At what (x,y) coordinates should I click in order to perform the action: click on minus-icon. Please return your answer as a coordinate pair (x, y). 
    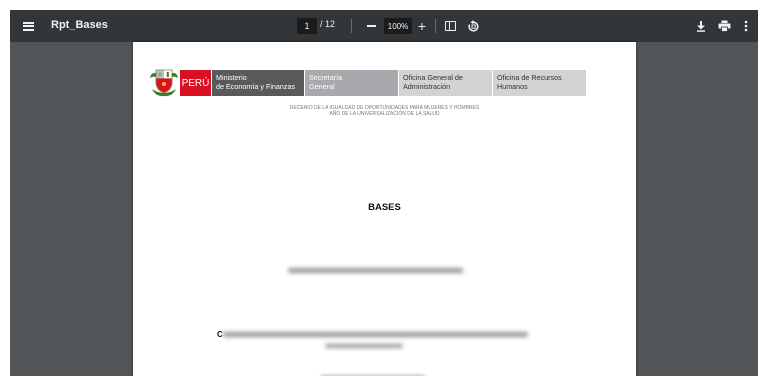
    Looking at the image, I should click on (371, 26).